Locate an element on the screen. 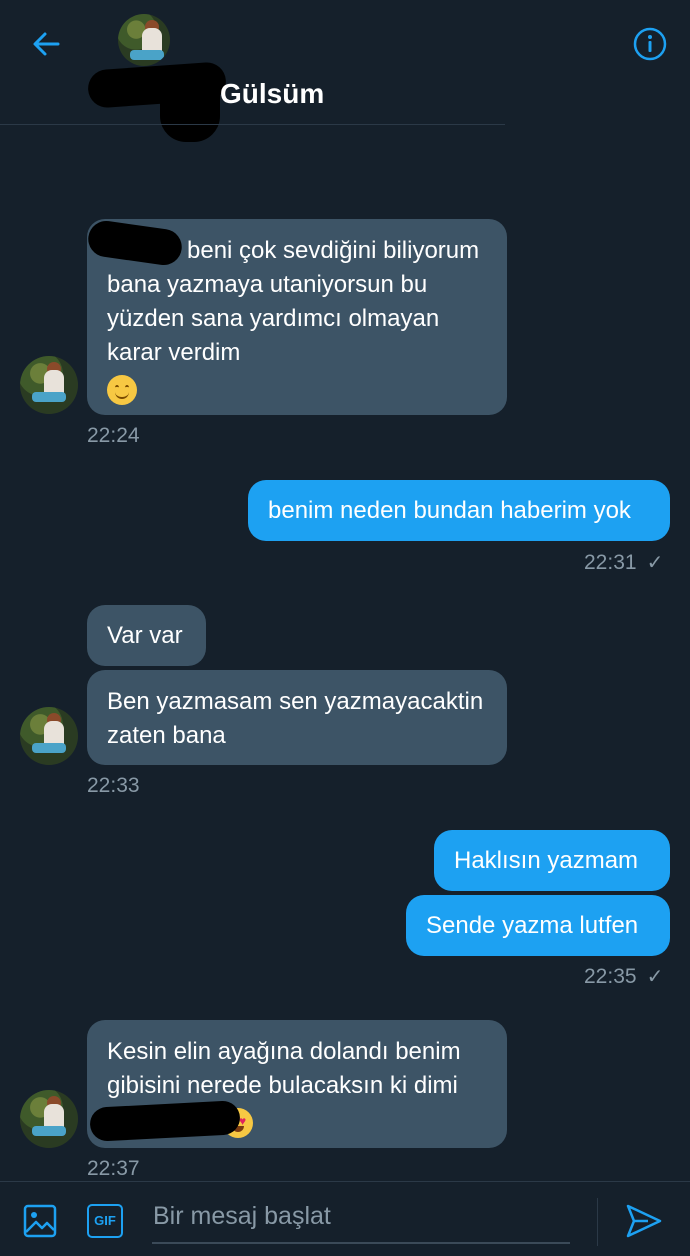 The width and height of the screenshot is (690, 1256). message-text: benim neden bundan haberim yok is located at coordinates (449, 510).